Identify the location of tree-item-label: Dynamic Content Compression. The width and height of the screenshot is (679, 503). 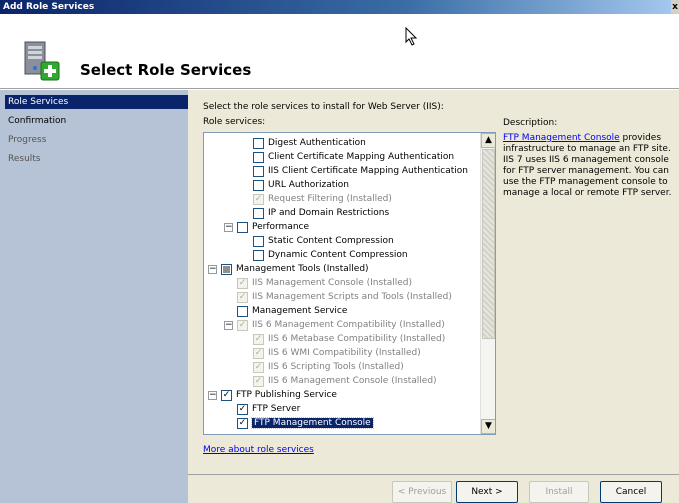
(338, 255).